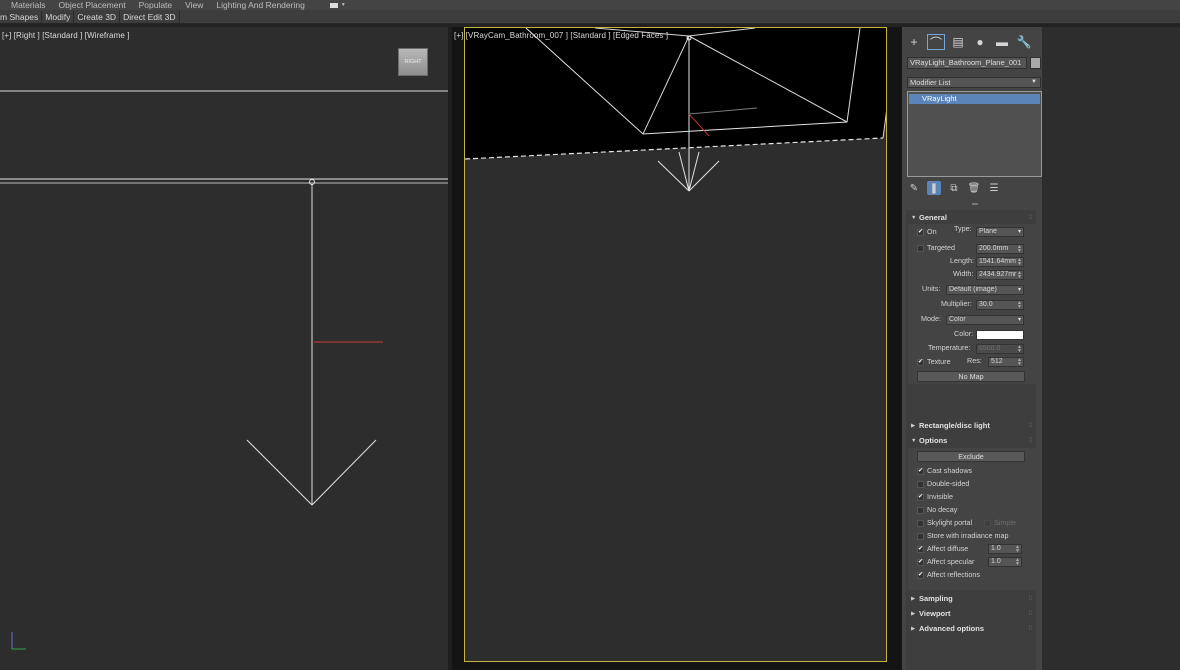  I want to click on mode-dropdown: Color ▾, so click(985, 320).